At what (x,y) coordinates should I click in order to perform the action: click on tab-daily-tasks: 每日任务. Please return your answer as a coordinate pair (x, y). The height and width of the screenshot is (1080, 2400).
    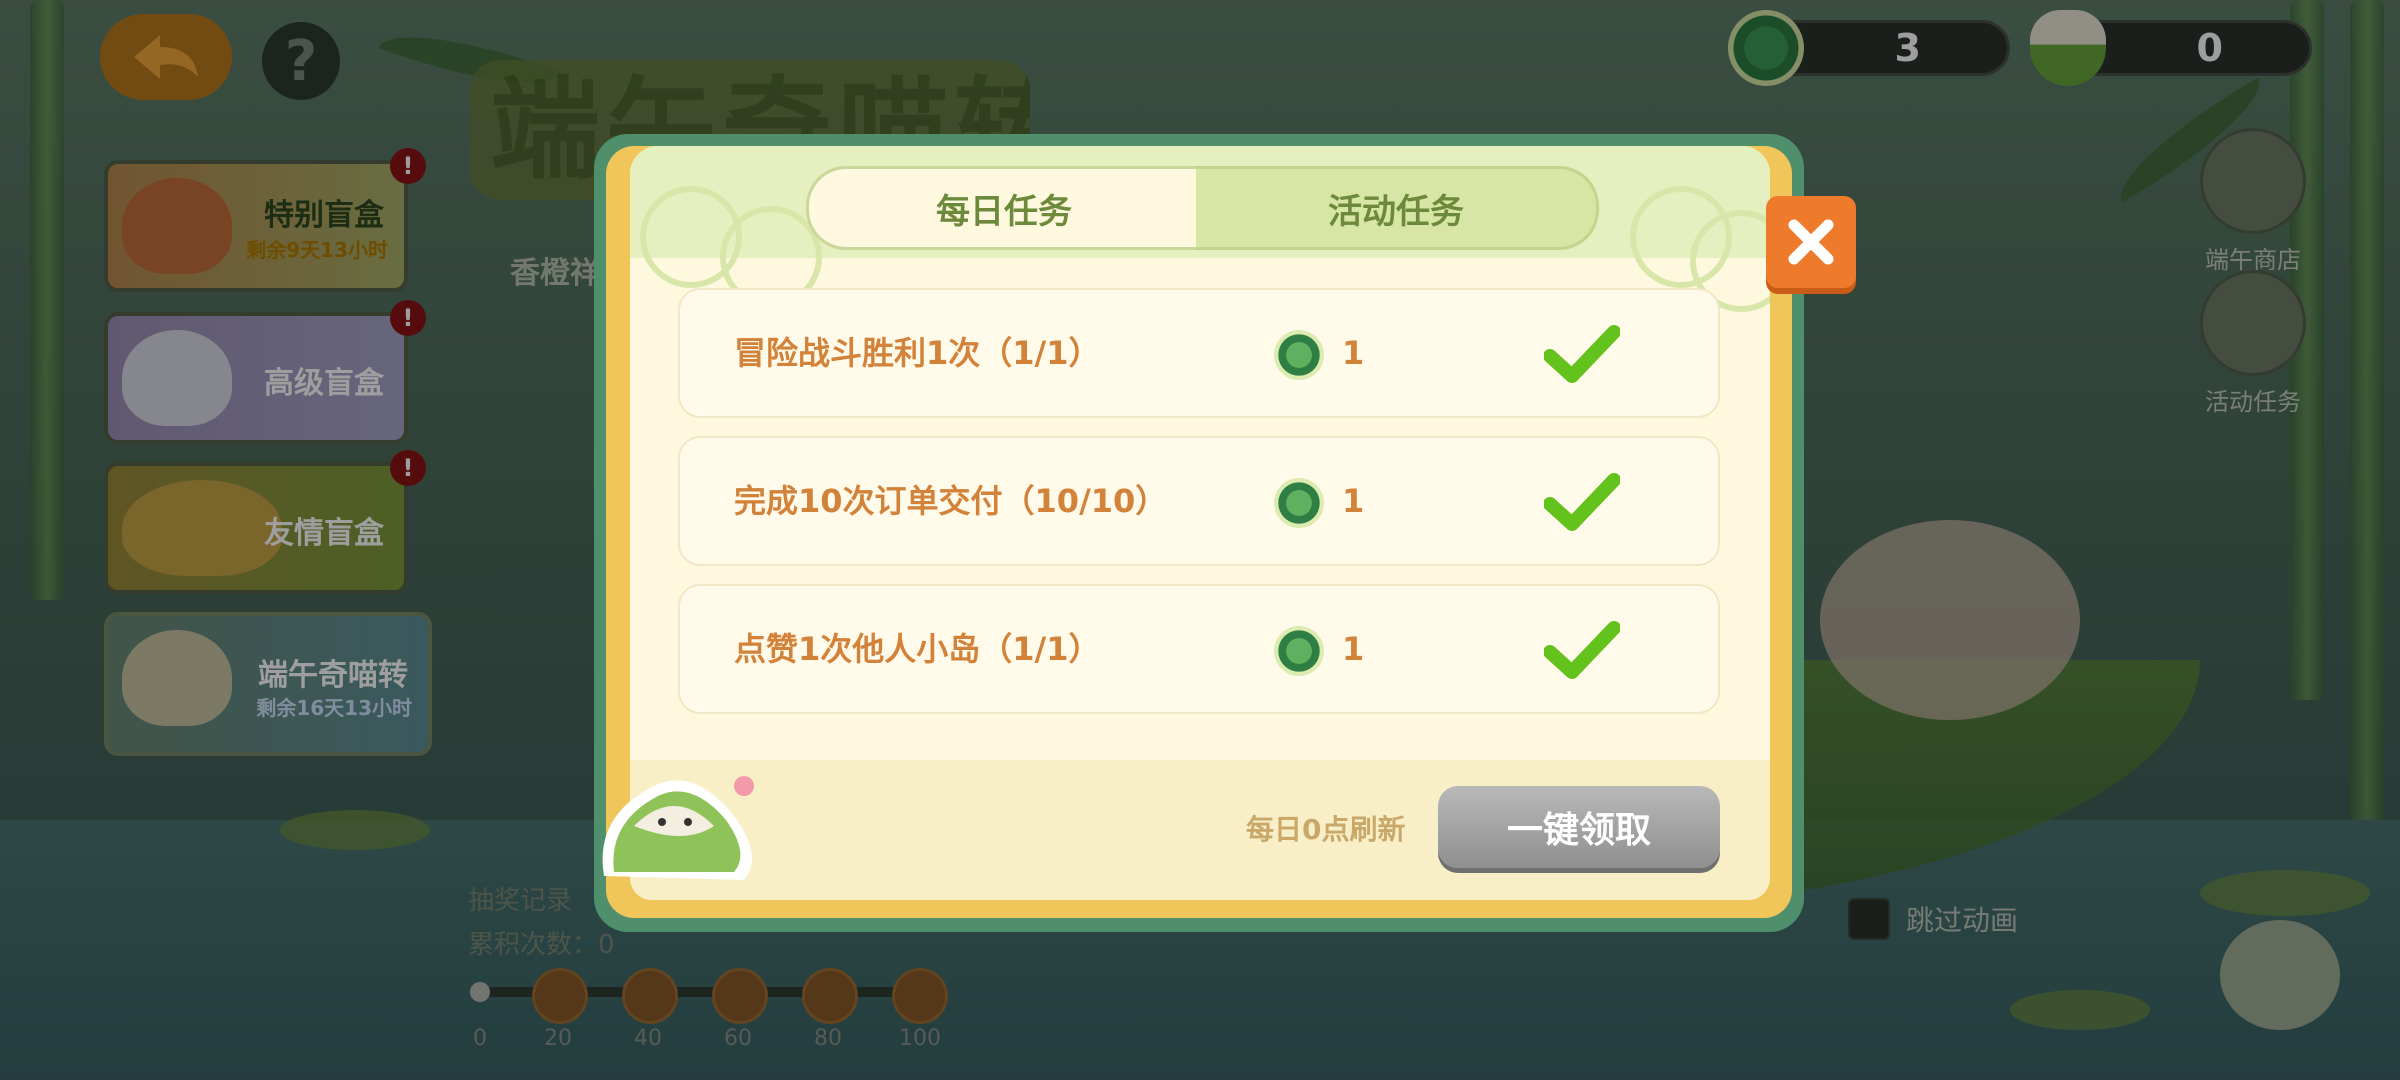
    Looking at the image, I should click on (1002, 208).